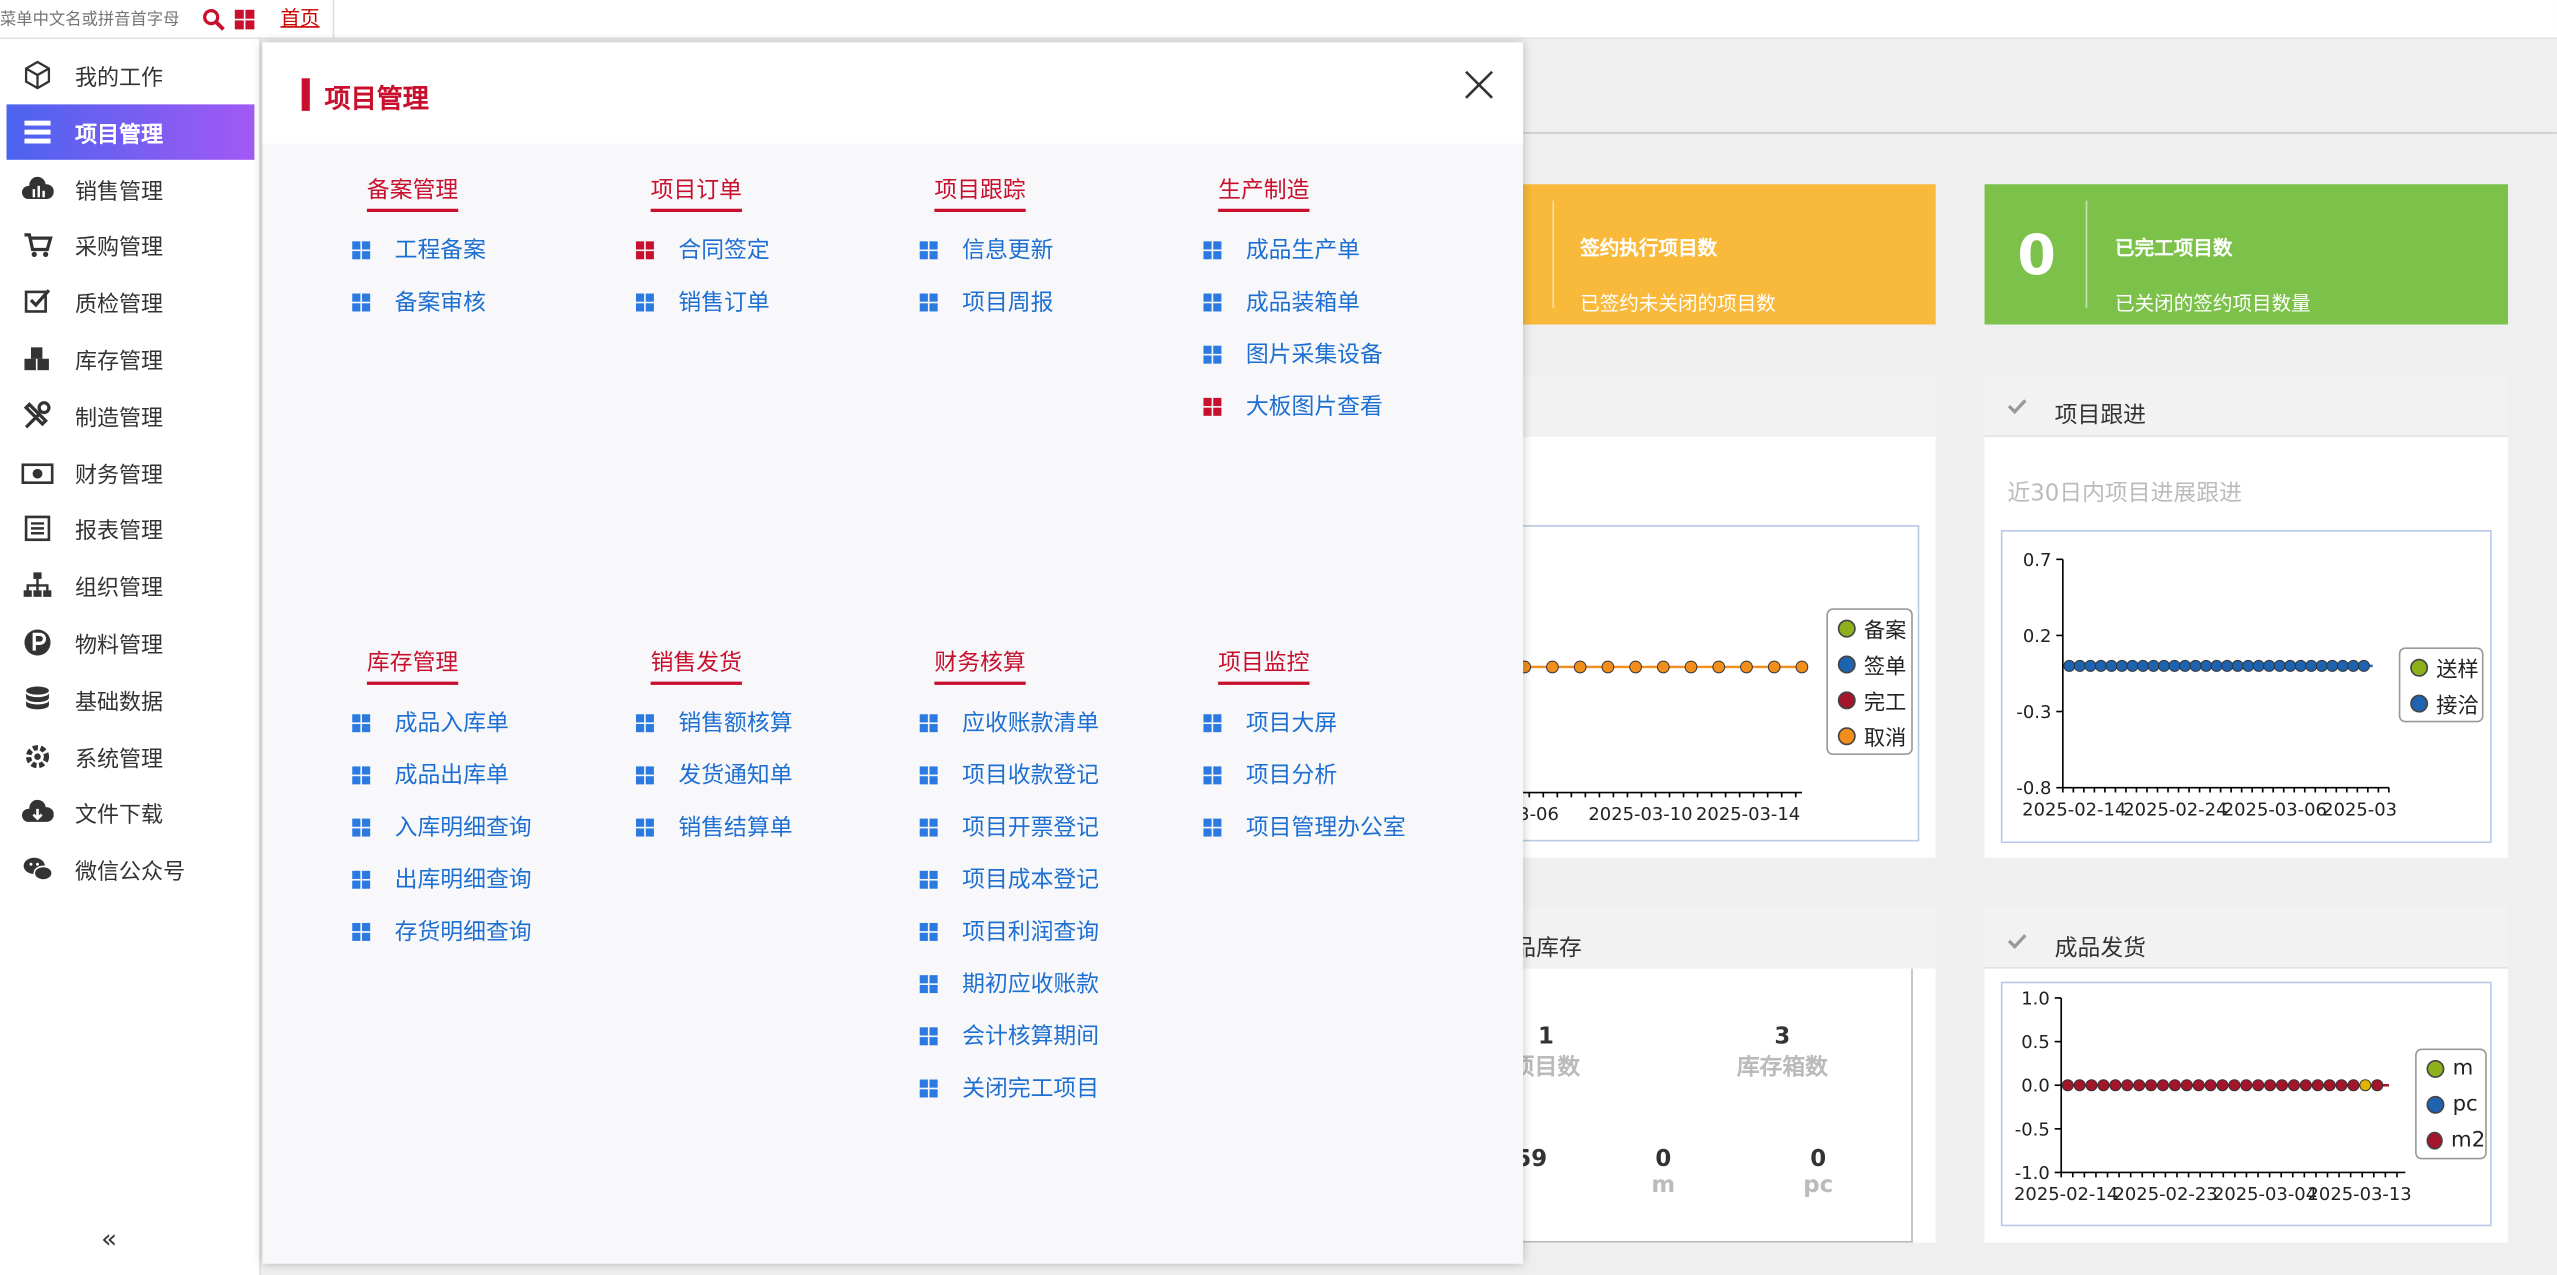 This screenshot has width=2557, height=1275. I want to click on popup-header: 项目管理, so click(893, 93).